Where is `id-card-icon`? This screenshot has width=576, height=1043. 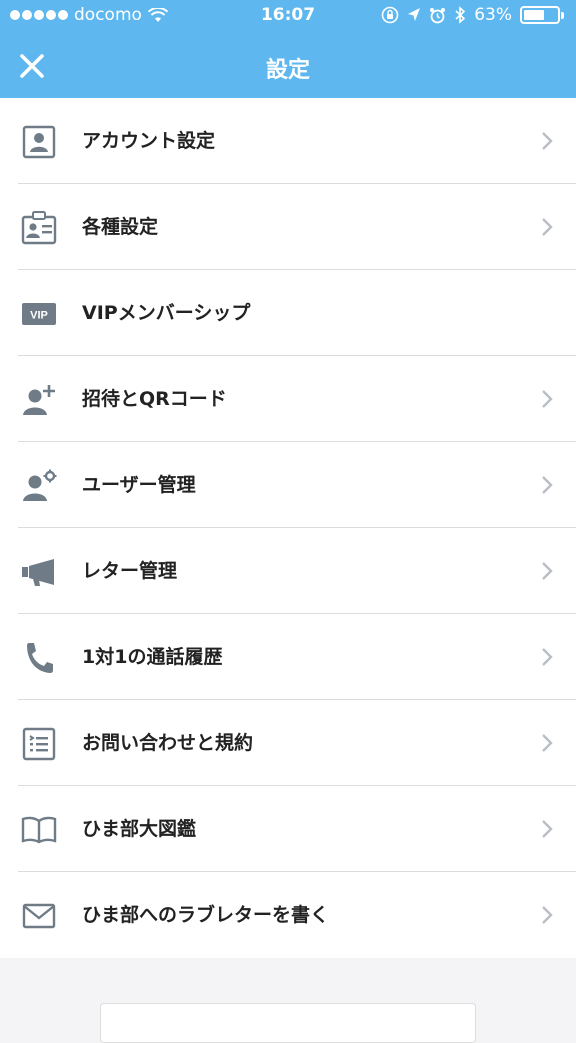 id-card-icon is located at coordinates (39, 228).